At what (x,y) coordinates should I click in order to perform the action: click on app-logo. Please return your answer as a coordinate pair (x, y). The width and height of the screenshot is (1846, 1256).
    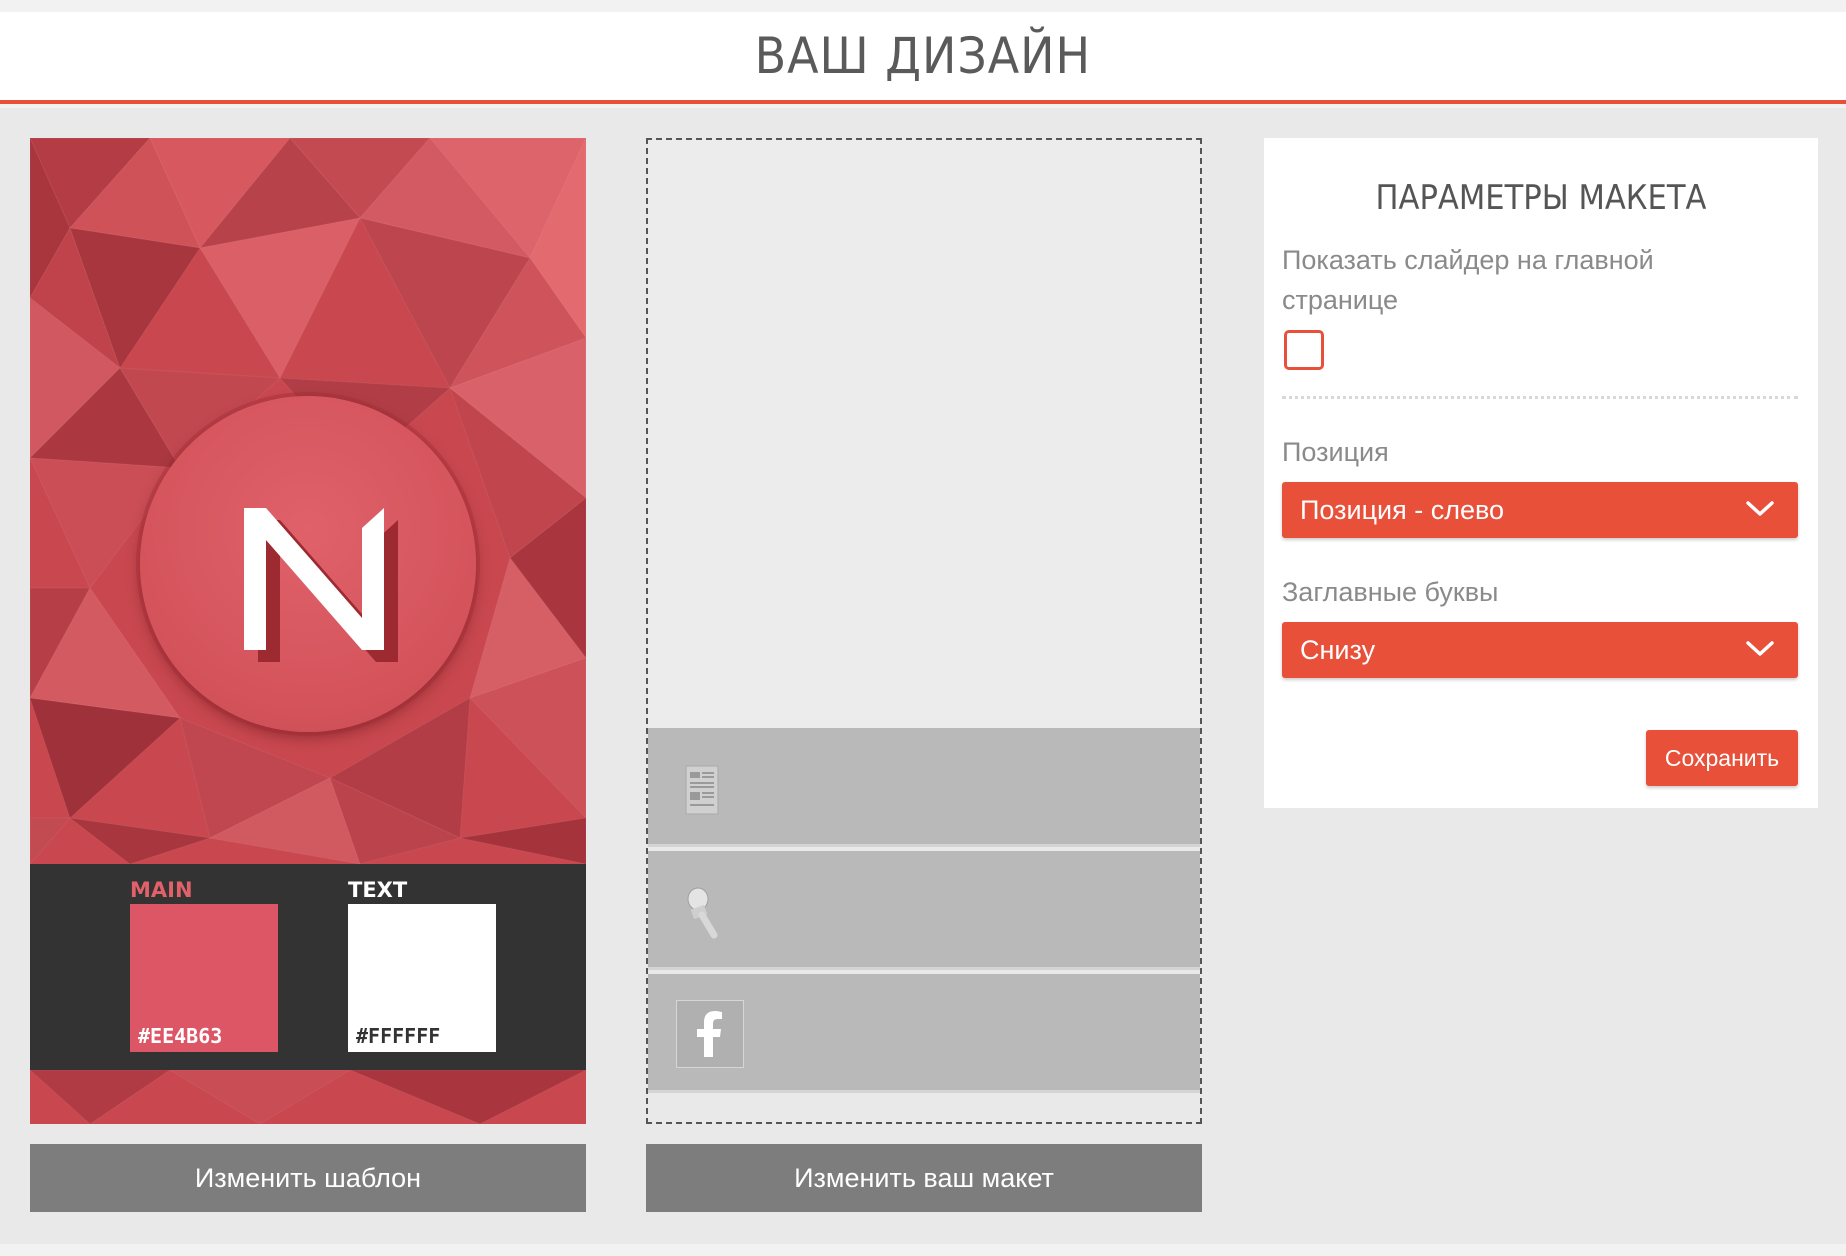
    Looking at the image, I should click on (308, 564).